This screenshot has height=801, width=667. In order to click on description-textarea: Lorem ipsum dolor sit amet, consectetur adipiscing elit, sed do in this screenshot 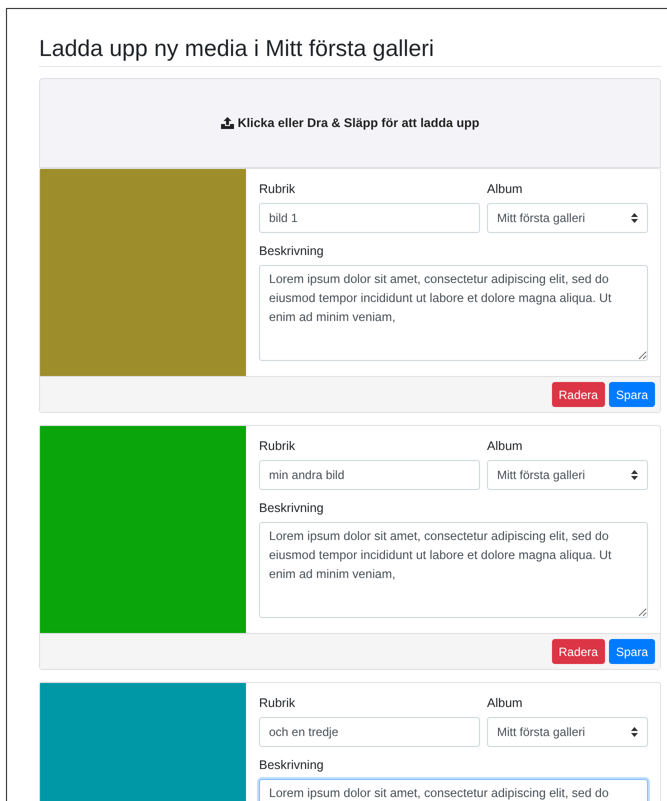, I will do `click(453, 790)`.